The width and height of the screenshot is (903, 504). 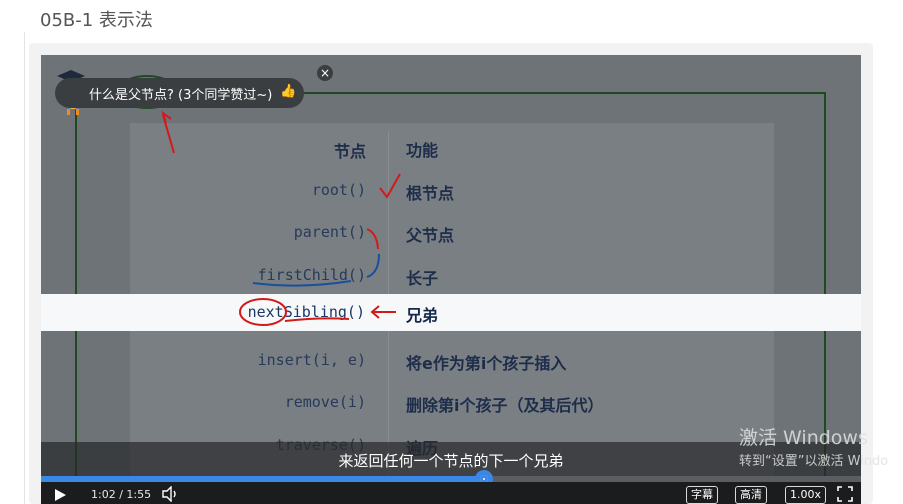 I want to click on table-row: remove(i) 删除第i个孩子（及其后代）, so click(x=452, y=403).